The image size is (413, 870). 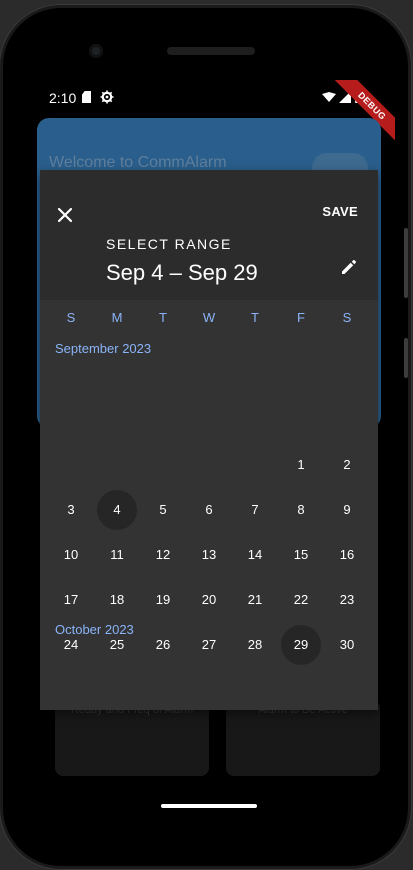 I want to click on calendar-day: 21, so click(x=255, y=600).